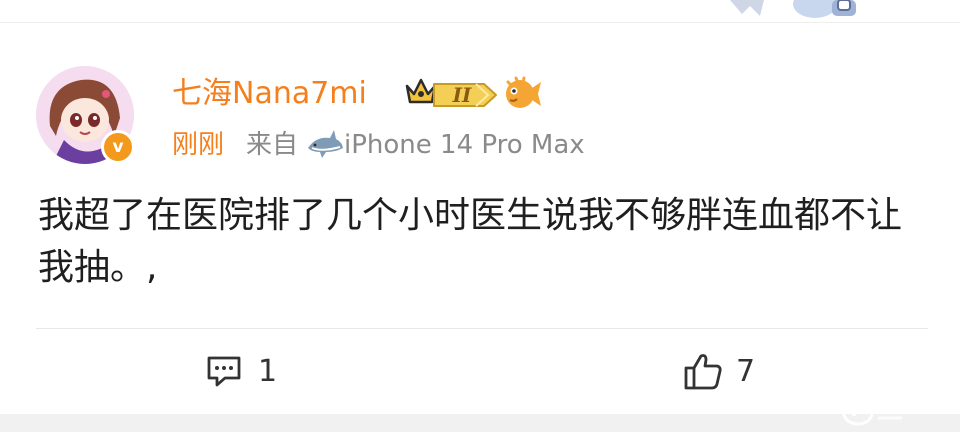 This screenshot has height=432, width=960. Describe the element at coordinates (272, 145) in the screenshot. I see `source-label: 来自` at that location.